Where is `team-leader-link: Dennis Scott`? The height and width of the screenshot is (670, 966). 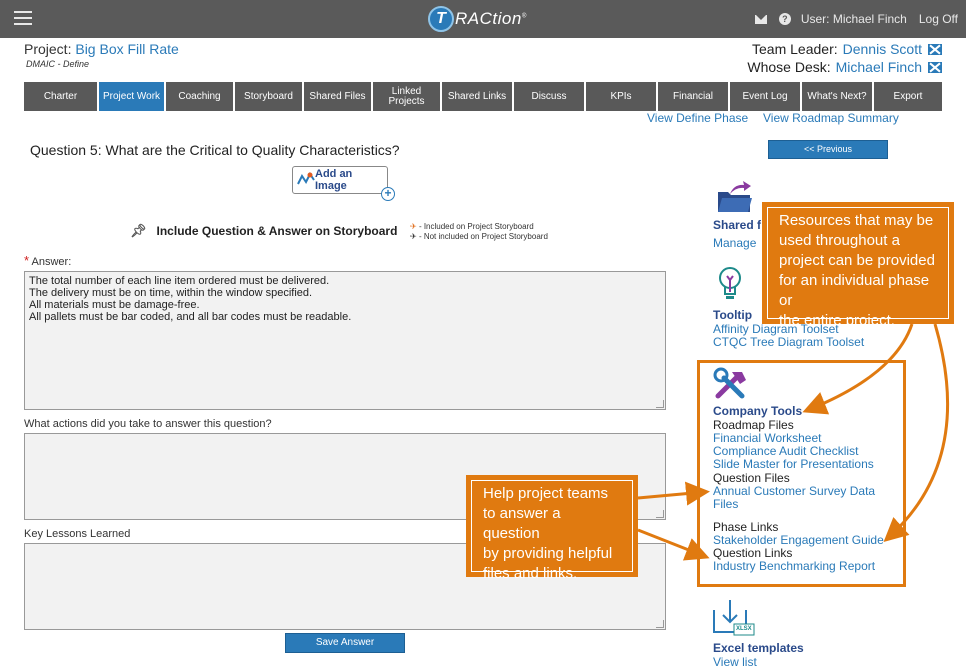
team-leader-link: Dennis Scott is located at coordinates (882, 49).